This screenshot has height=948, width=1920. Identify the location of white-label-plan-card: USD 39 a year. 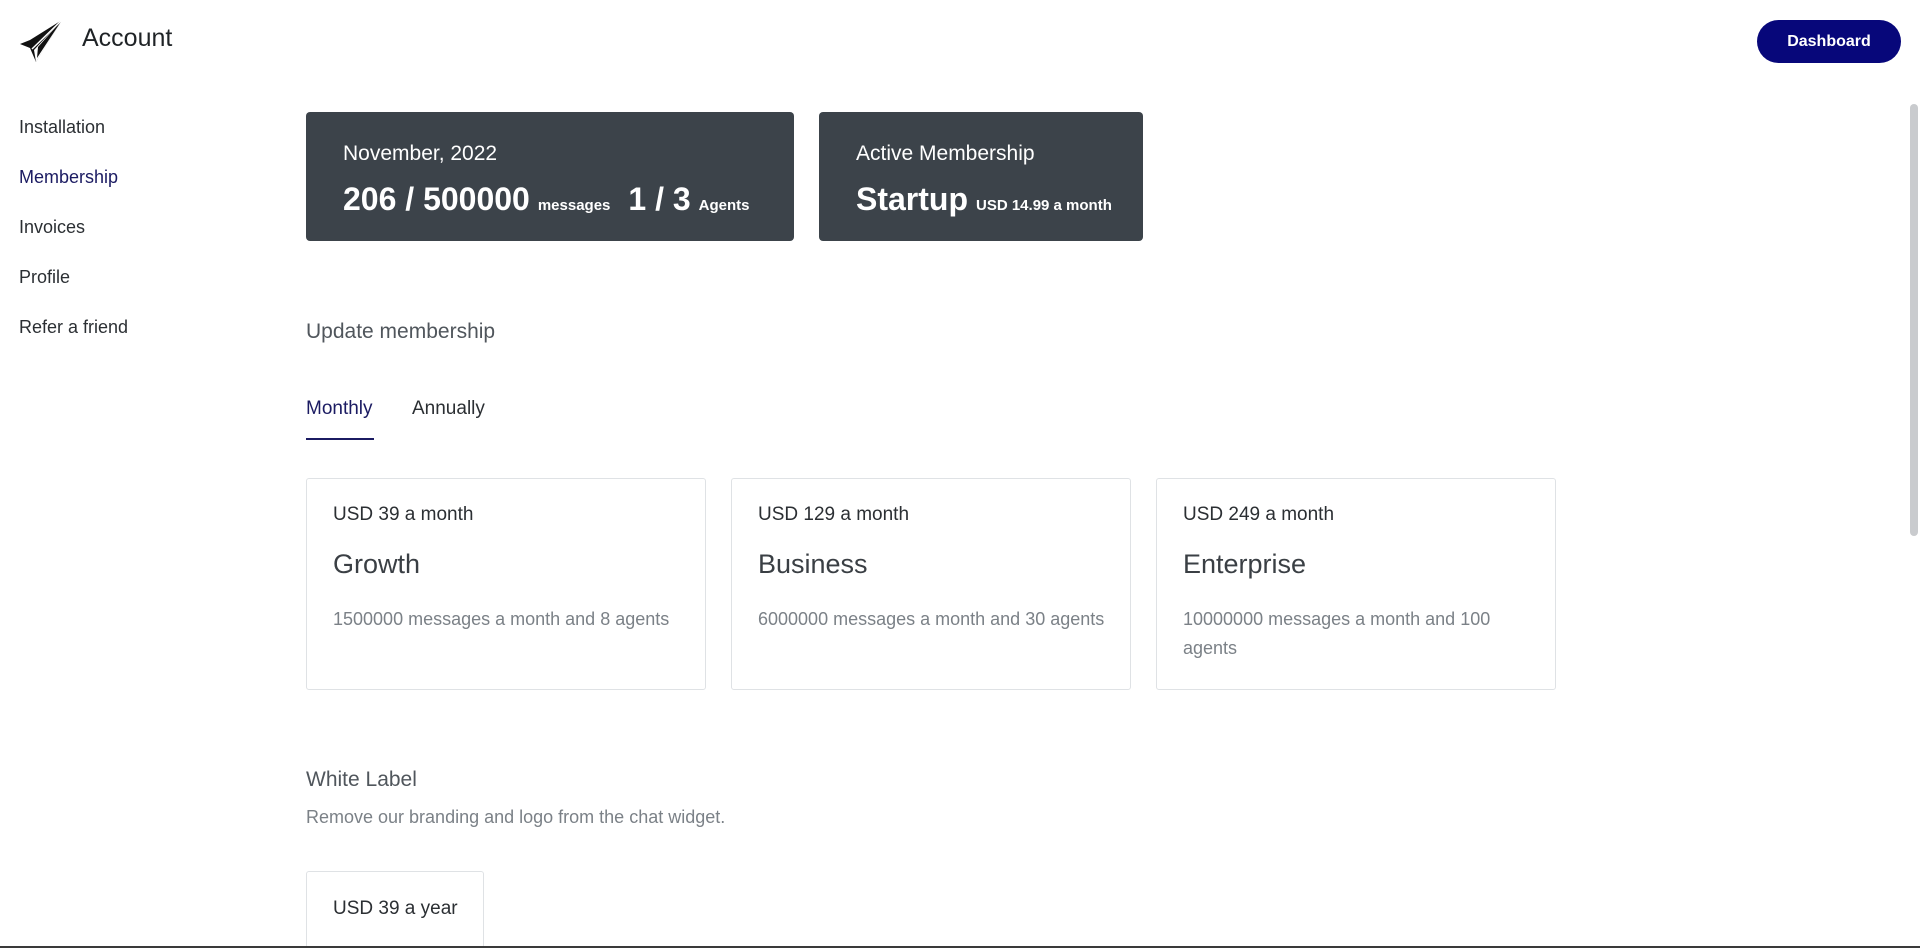
(395, 909).